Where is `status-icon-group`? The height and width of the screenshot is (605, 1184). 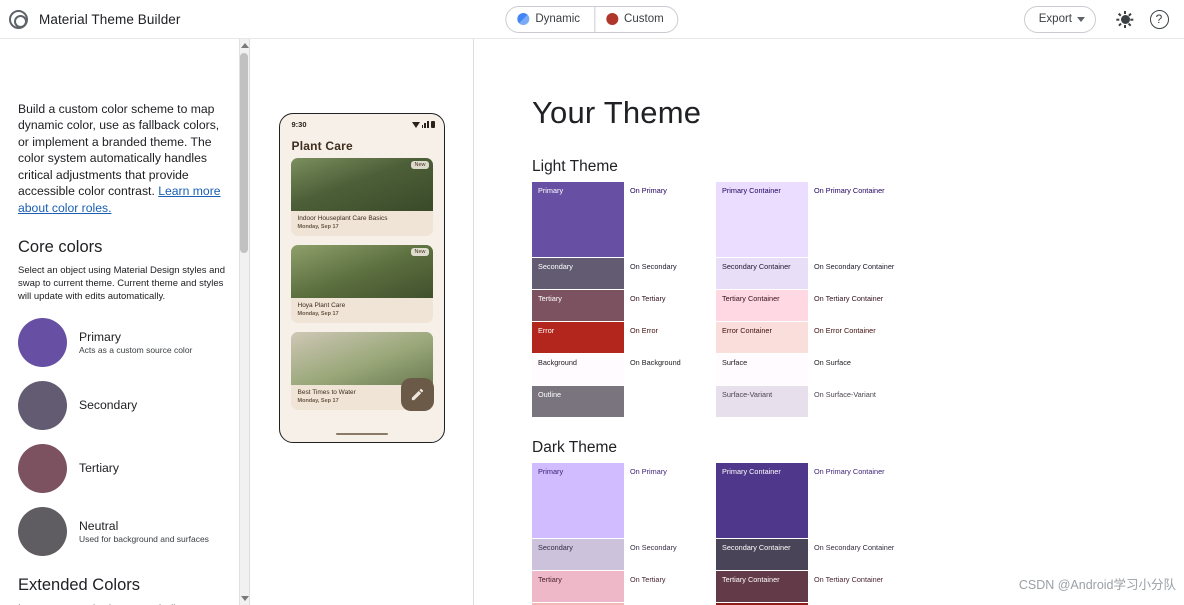 status-icon-group is located at coordinates (423, 124).